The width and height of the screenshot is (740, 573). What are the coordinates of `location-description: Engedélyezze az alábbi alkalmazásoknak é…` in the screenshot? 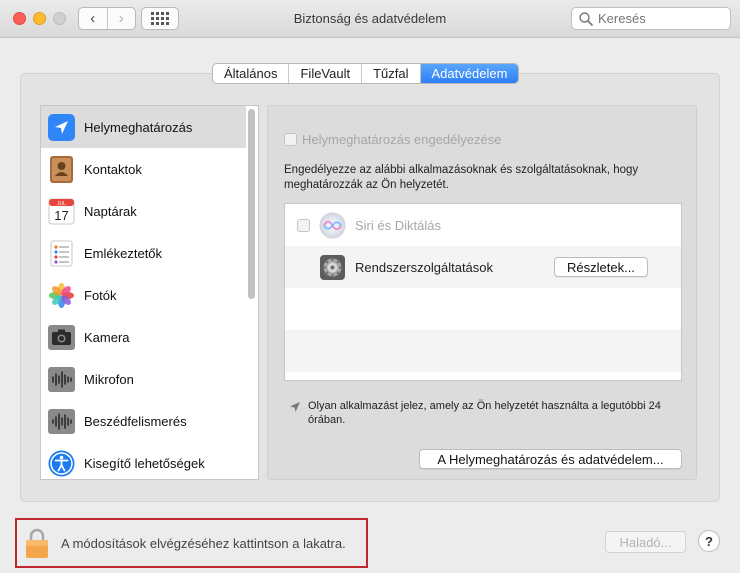 It's located at (461, 177).